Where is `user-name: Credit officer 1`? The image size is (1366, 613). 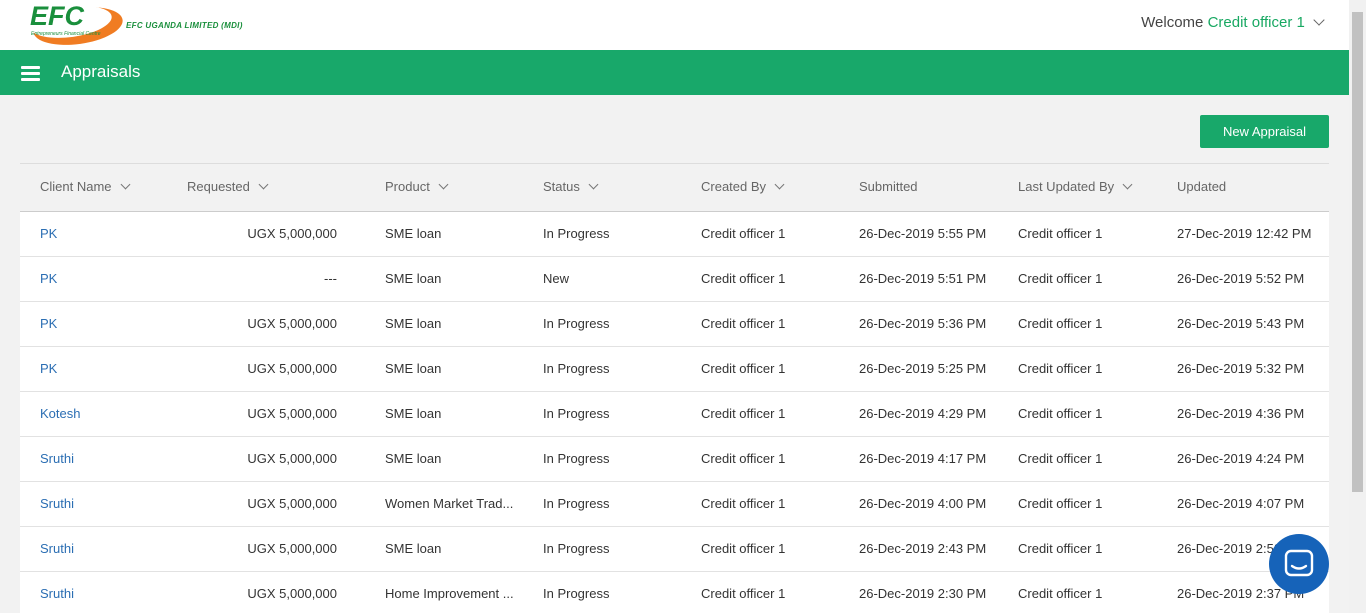 user-name: Credit officer 1 is located at coordinates (1256, 22).